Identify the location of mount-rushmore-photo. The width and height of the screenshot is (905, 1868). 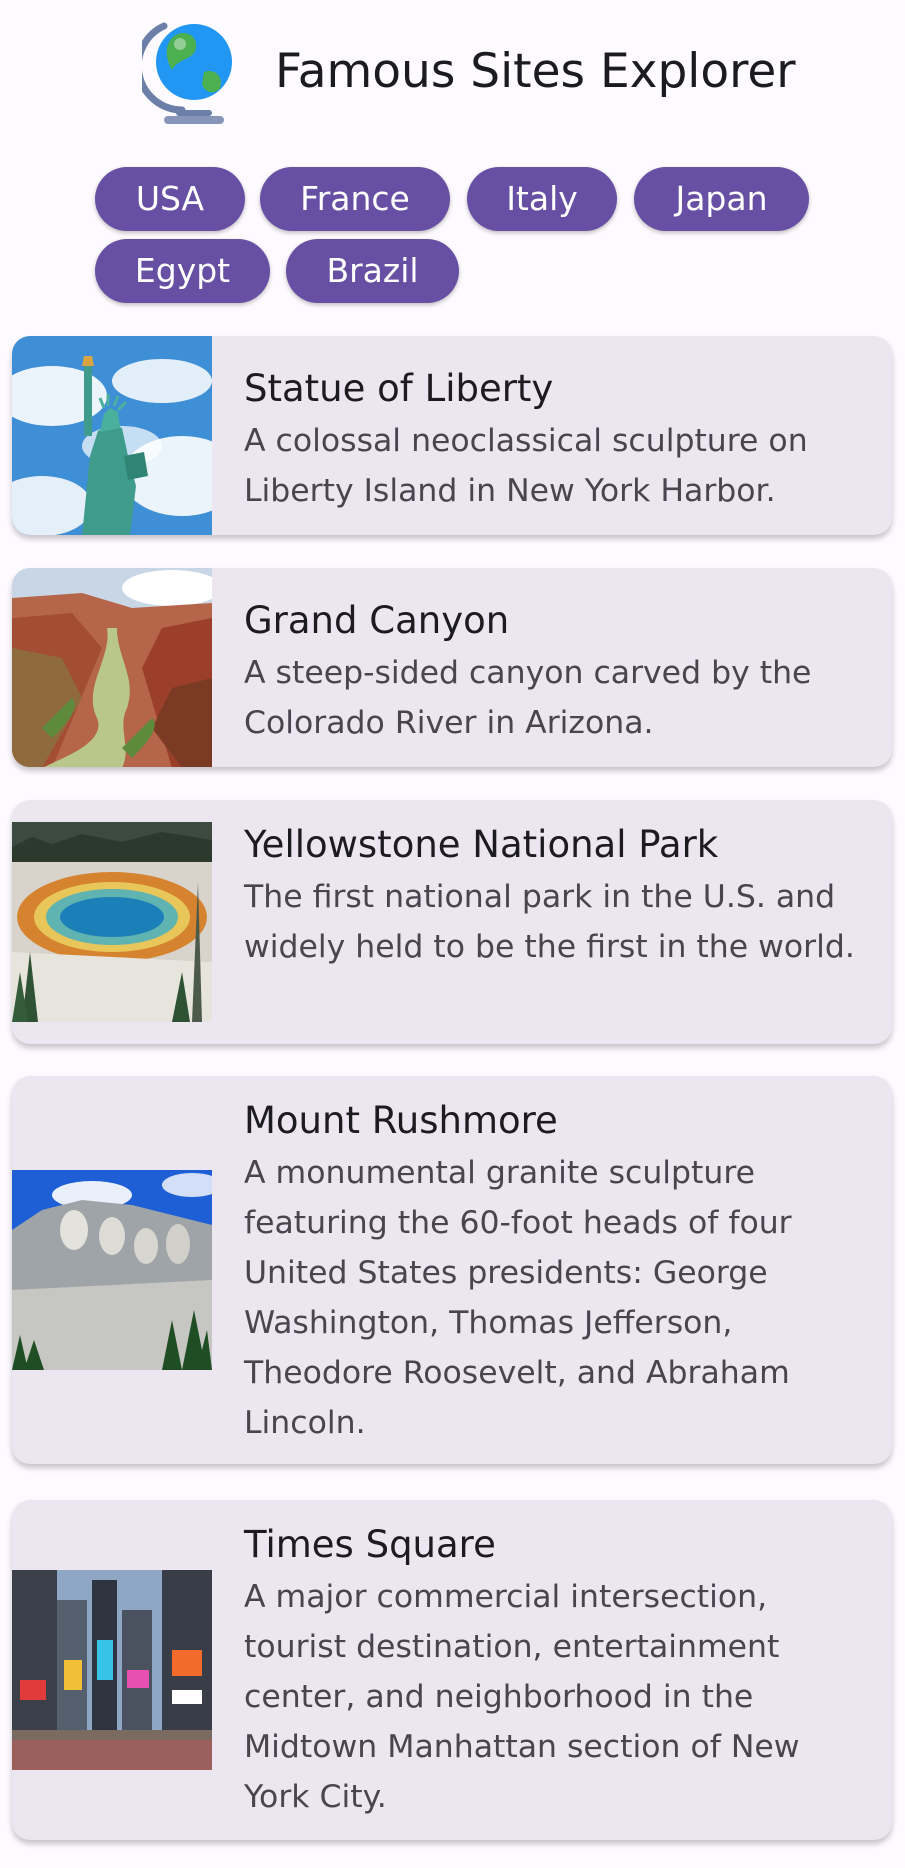
(112, 1270).